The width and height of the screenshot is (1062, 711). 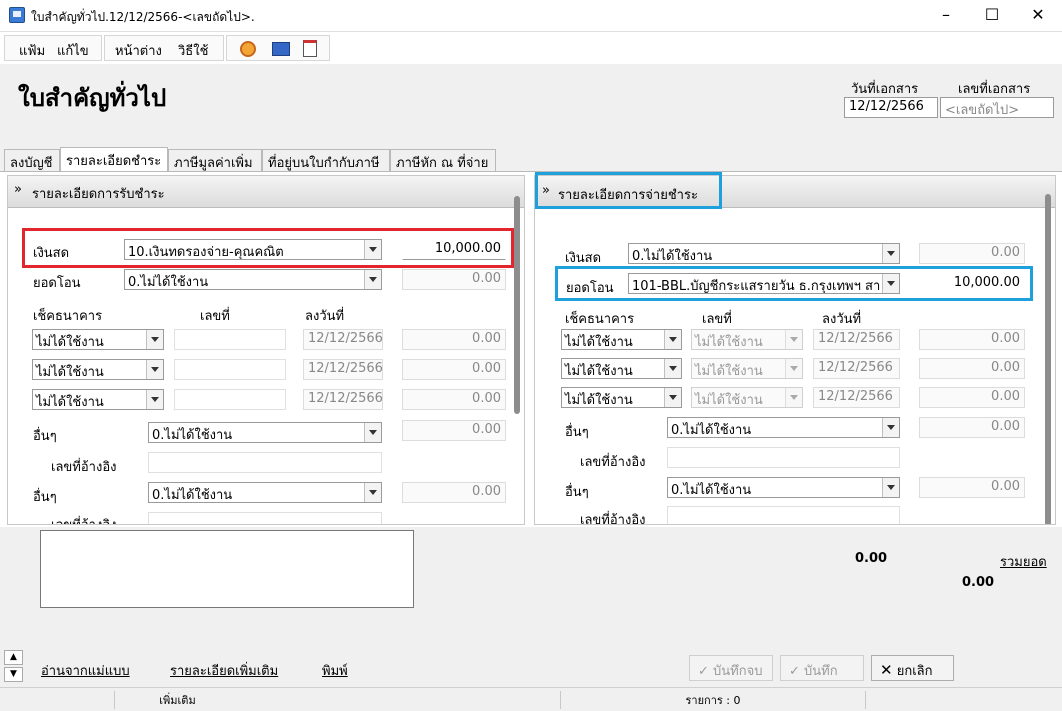 I want to click on receipt-scrollbar, so click(x=517, y=305).